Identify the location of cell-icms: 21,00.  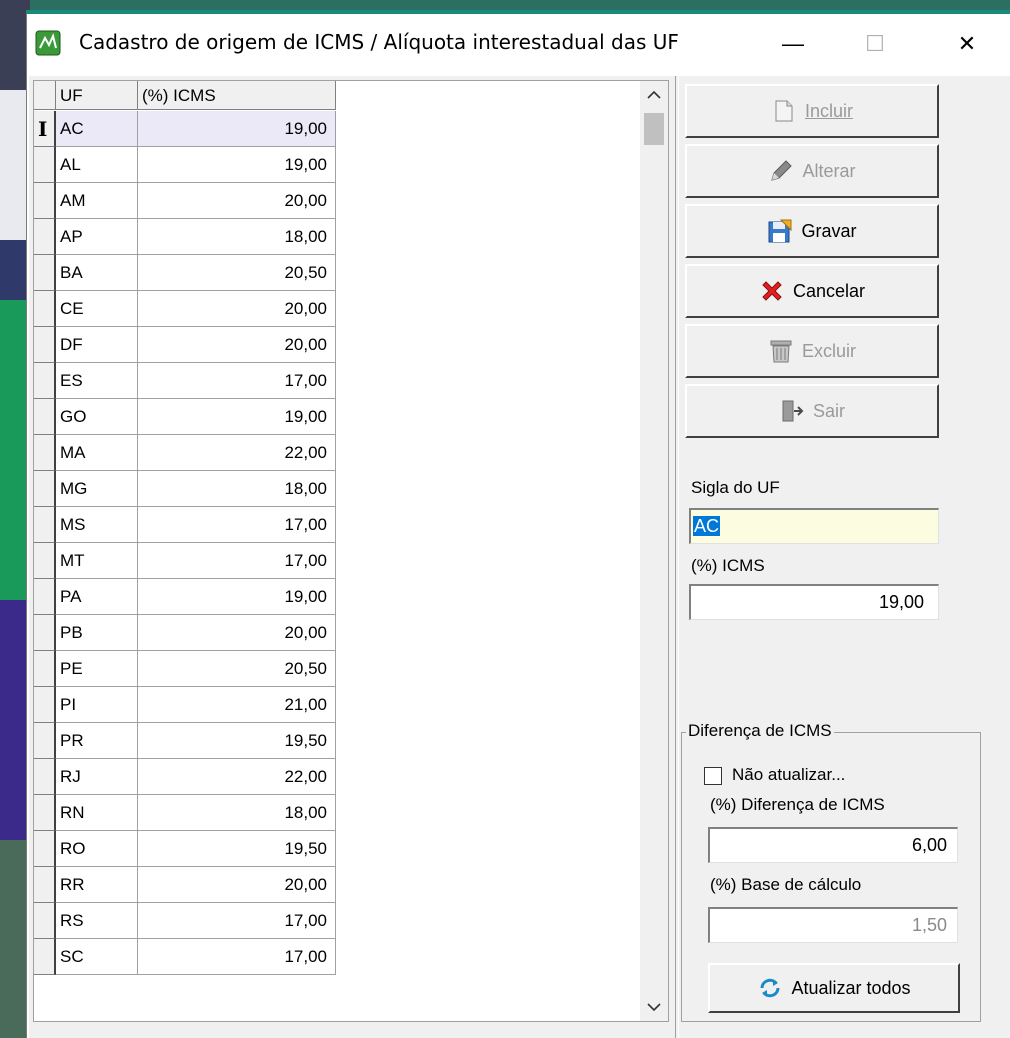
(237, 705).